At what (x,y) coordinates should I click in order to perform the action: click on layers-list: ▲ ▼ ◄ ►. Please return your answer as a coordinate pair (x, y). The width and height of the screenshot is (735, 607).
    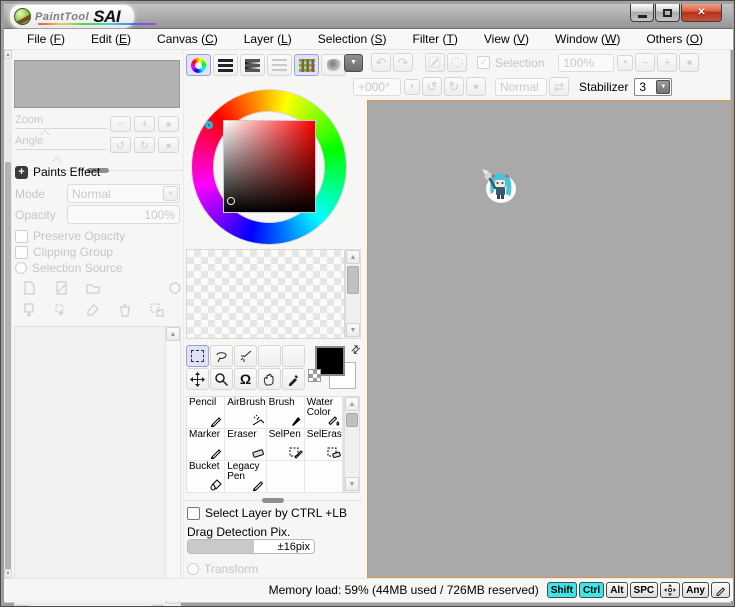
    Looking at the image, I should click on (97, 466).